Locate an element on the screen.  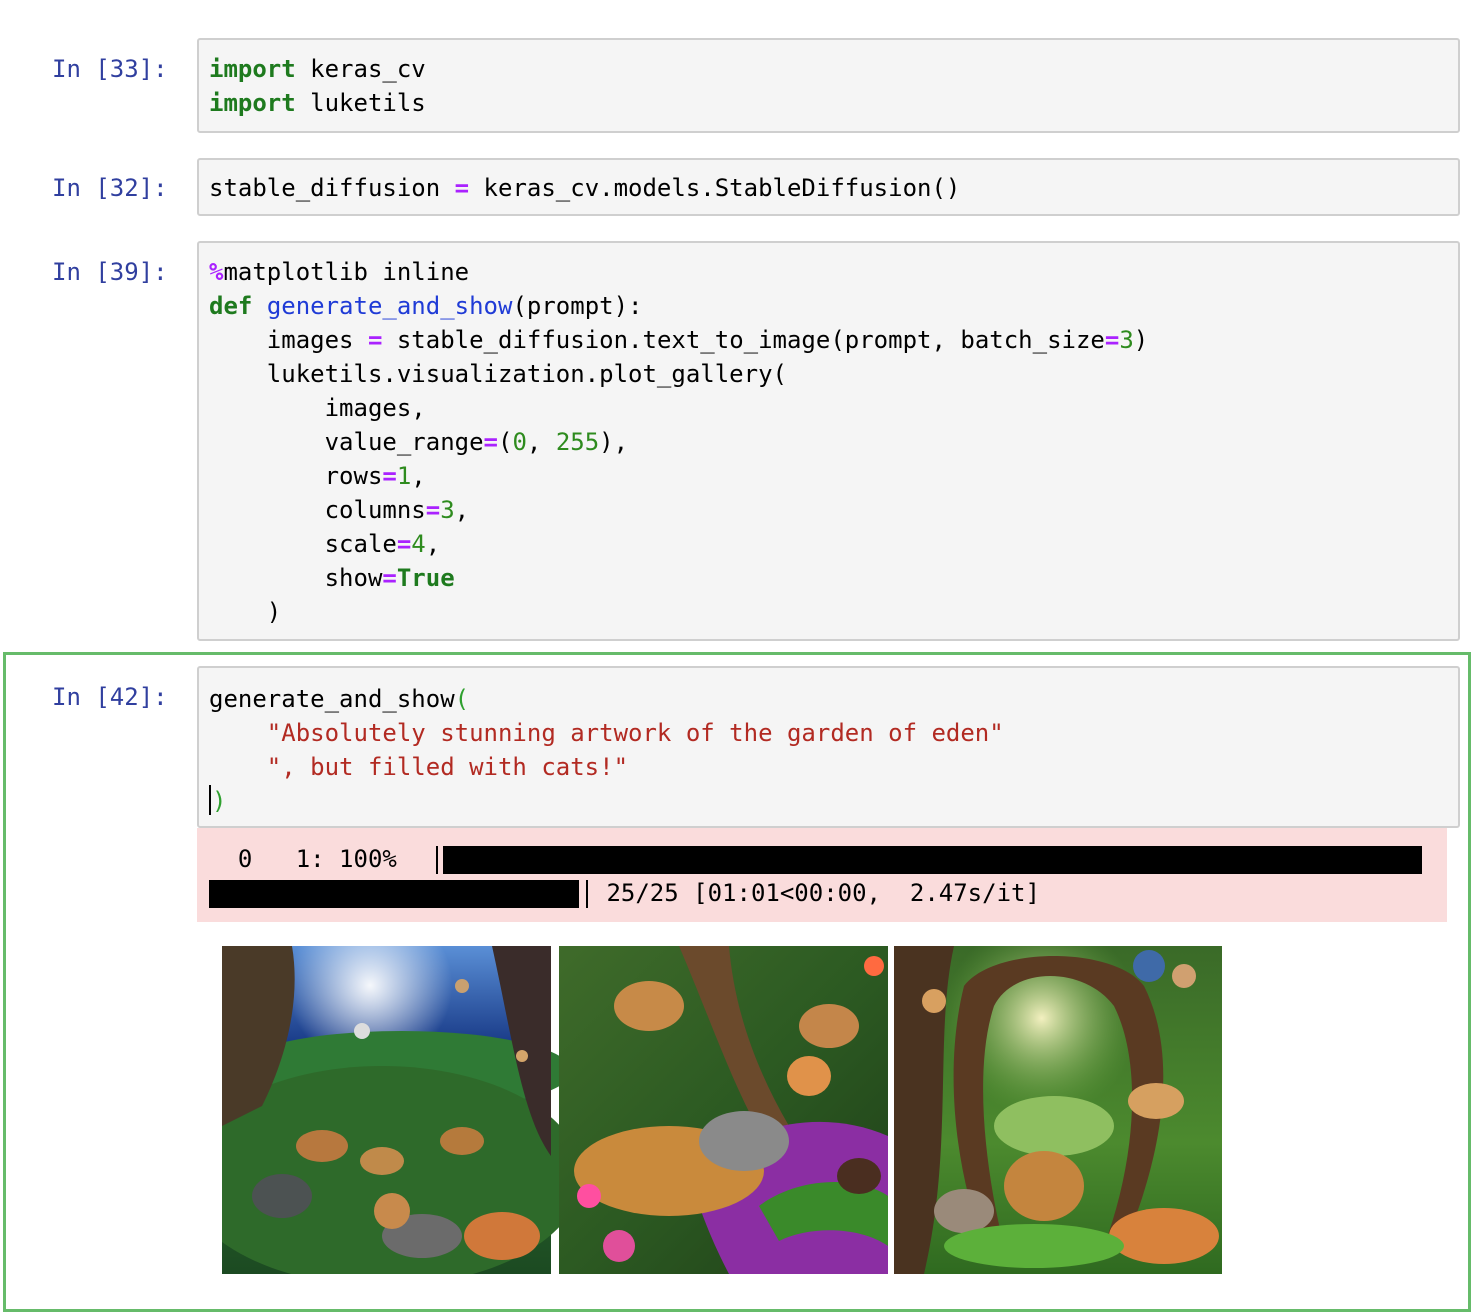
code-token: keras_cv.models.StableDiffusion() is located at coordinates (715, 188).